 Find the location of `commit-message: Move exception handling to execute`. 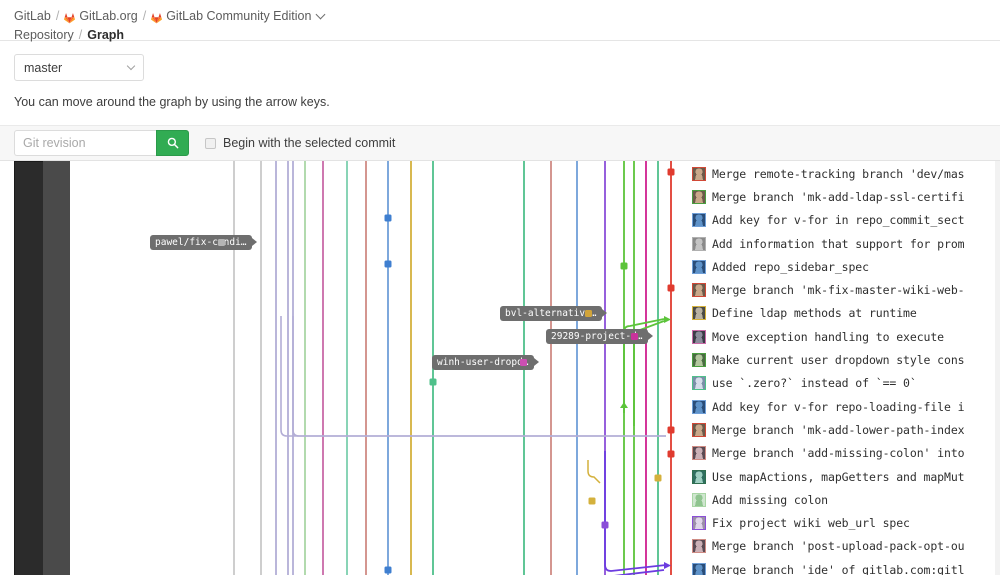

commit-message: Move exception handling to execute is located at coordinates (828, 336).